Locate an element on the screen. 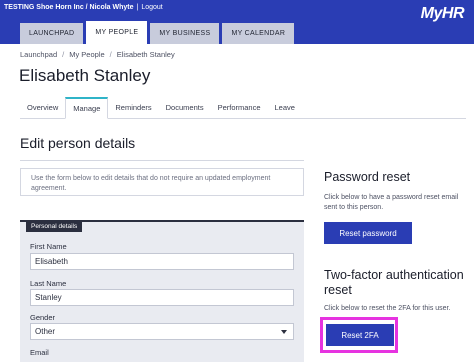 Image resolution: width=474 pixels, height=362 pixels. breadcrumb: Launchpad / My People / Elisabeth Stanley is located at coordinates (97, 54).